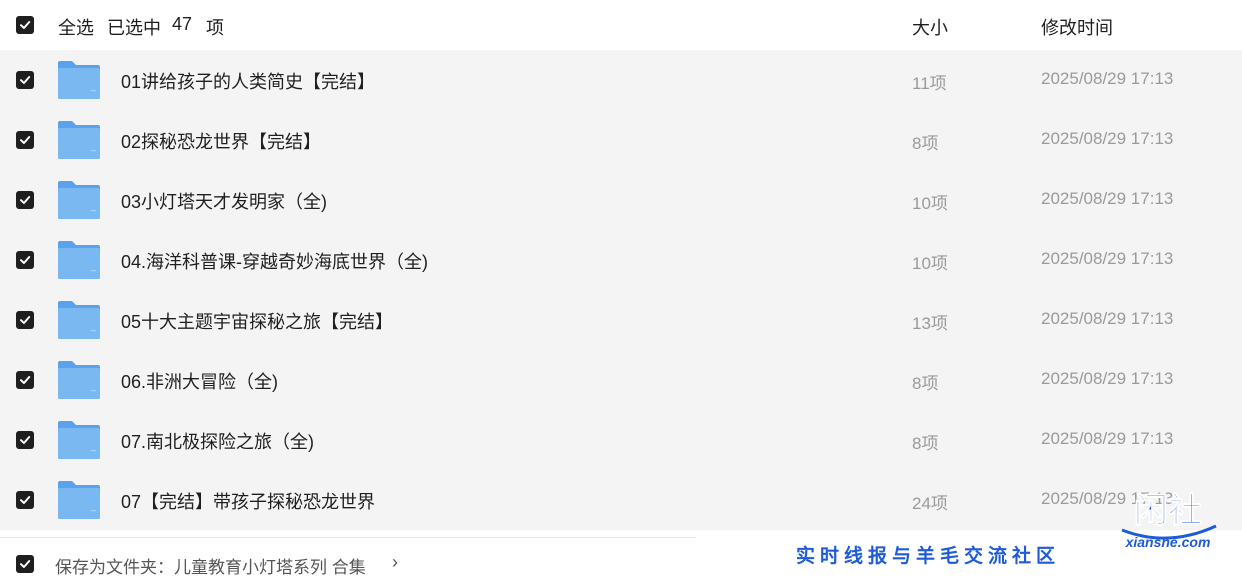  What do you see at coordinates (621, 500) in the screenshot?
I see `table-row: 07【完结】带孩子探秘恐龙世界 24项 2025/08/29 17:13` at bounding box center [621, 500].